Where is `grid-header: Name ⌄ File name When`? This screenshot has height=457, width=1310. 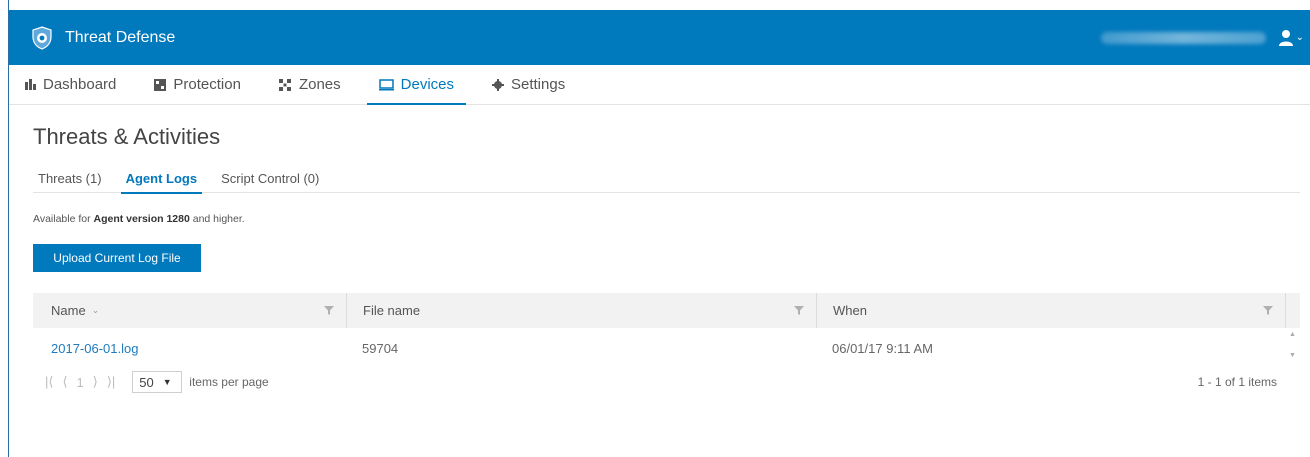 grid-header: Name ⌄ File name When is located at coordinates (659, 310).